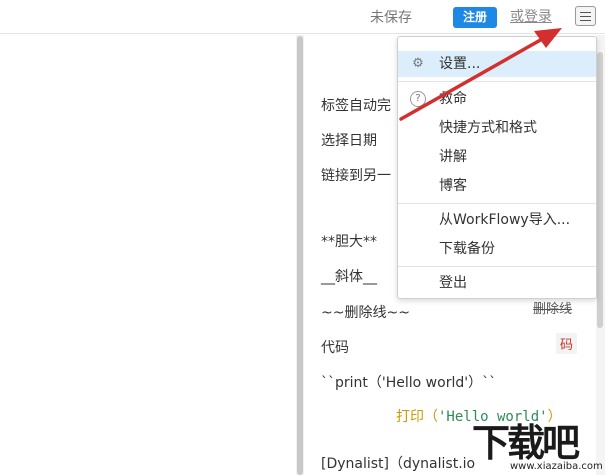  Describe the element at coordinates (467, 249) in the screenshot. I see `menu-item-label: 下载备份` at that location.